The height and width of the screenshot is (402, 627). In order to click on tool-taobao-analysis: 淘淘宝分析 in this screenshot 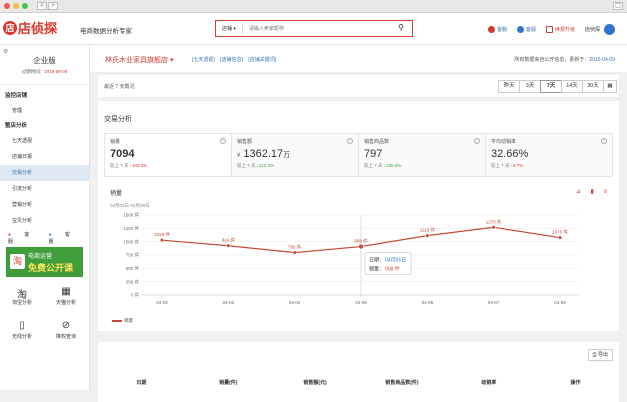, I will do `click(22, 297)`.